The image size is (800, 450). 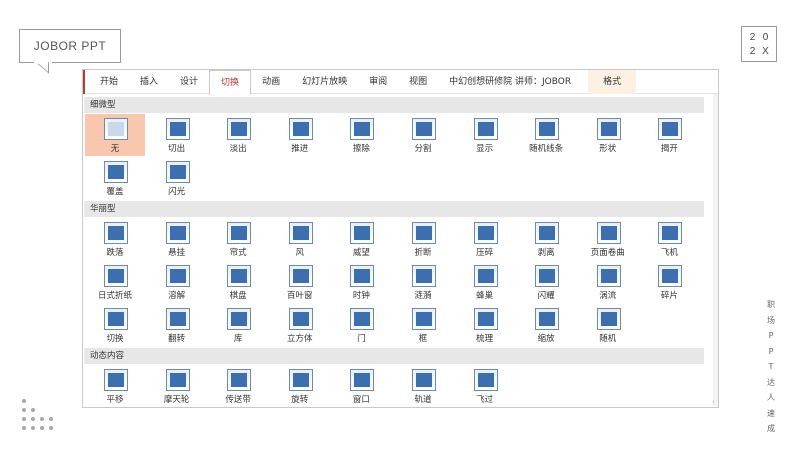 I want to click on ripple-icon, so click(x=424, y=276).